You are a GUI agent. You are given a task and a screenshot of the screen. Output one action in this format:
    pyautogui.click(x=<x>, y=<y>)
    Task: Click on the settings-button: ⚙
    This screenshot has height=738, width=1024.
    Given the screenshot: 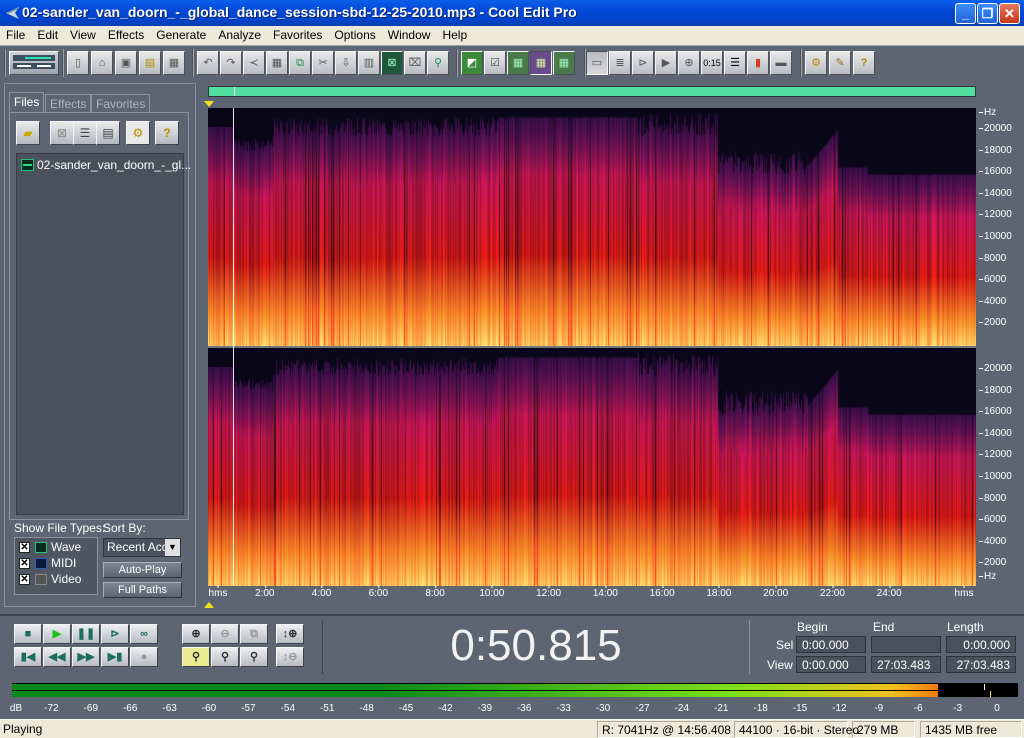 What is the action you would take?
    pyautogui.click(x=816, y=63)
    